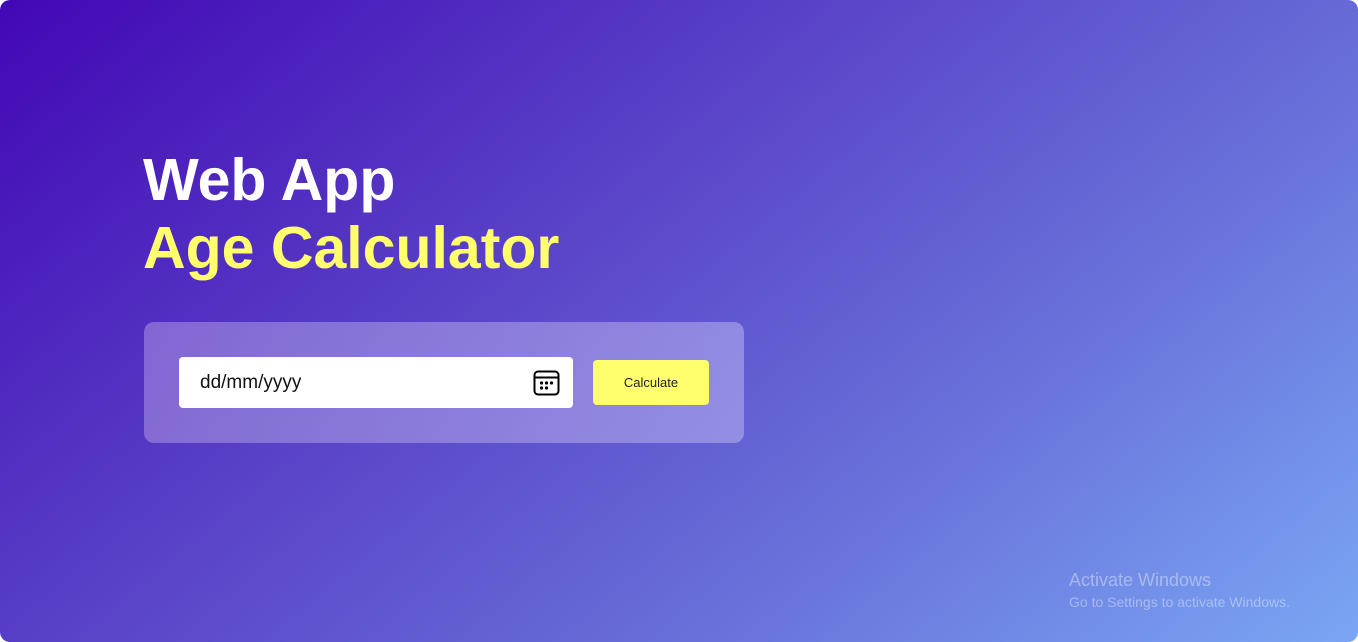 The width and height of the screenshot is (1358, 642). Describe the element at coordinates (1140, 580) in the screenshot. I see `watermark-title: Activate Windows` at that location.